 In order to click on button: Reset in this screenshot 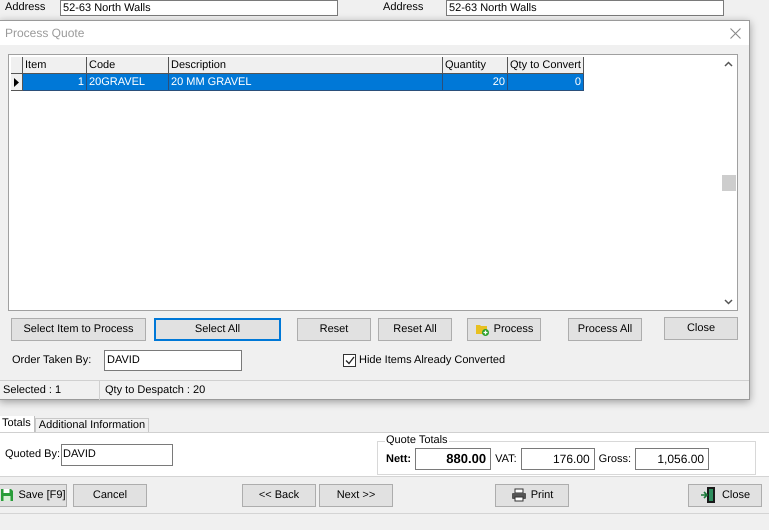, I will do `click(334, 329)`.